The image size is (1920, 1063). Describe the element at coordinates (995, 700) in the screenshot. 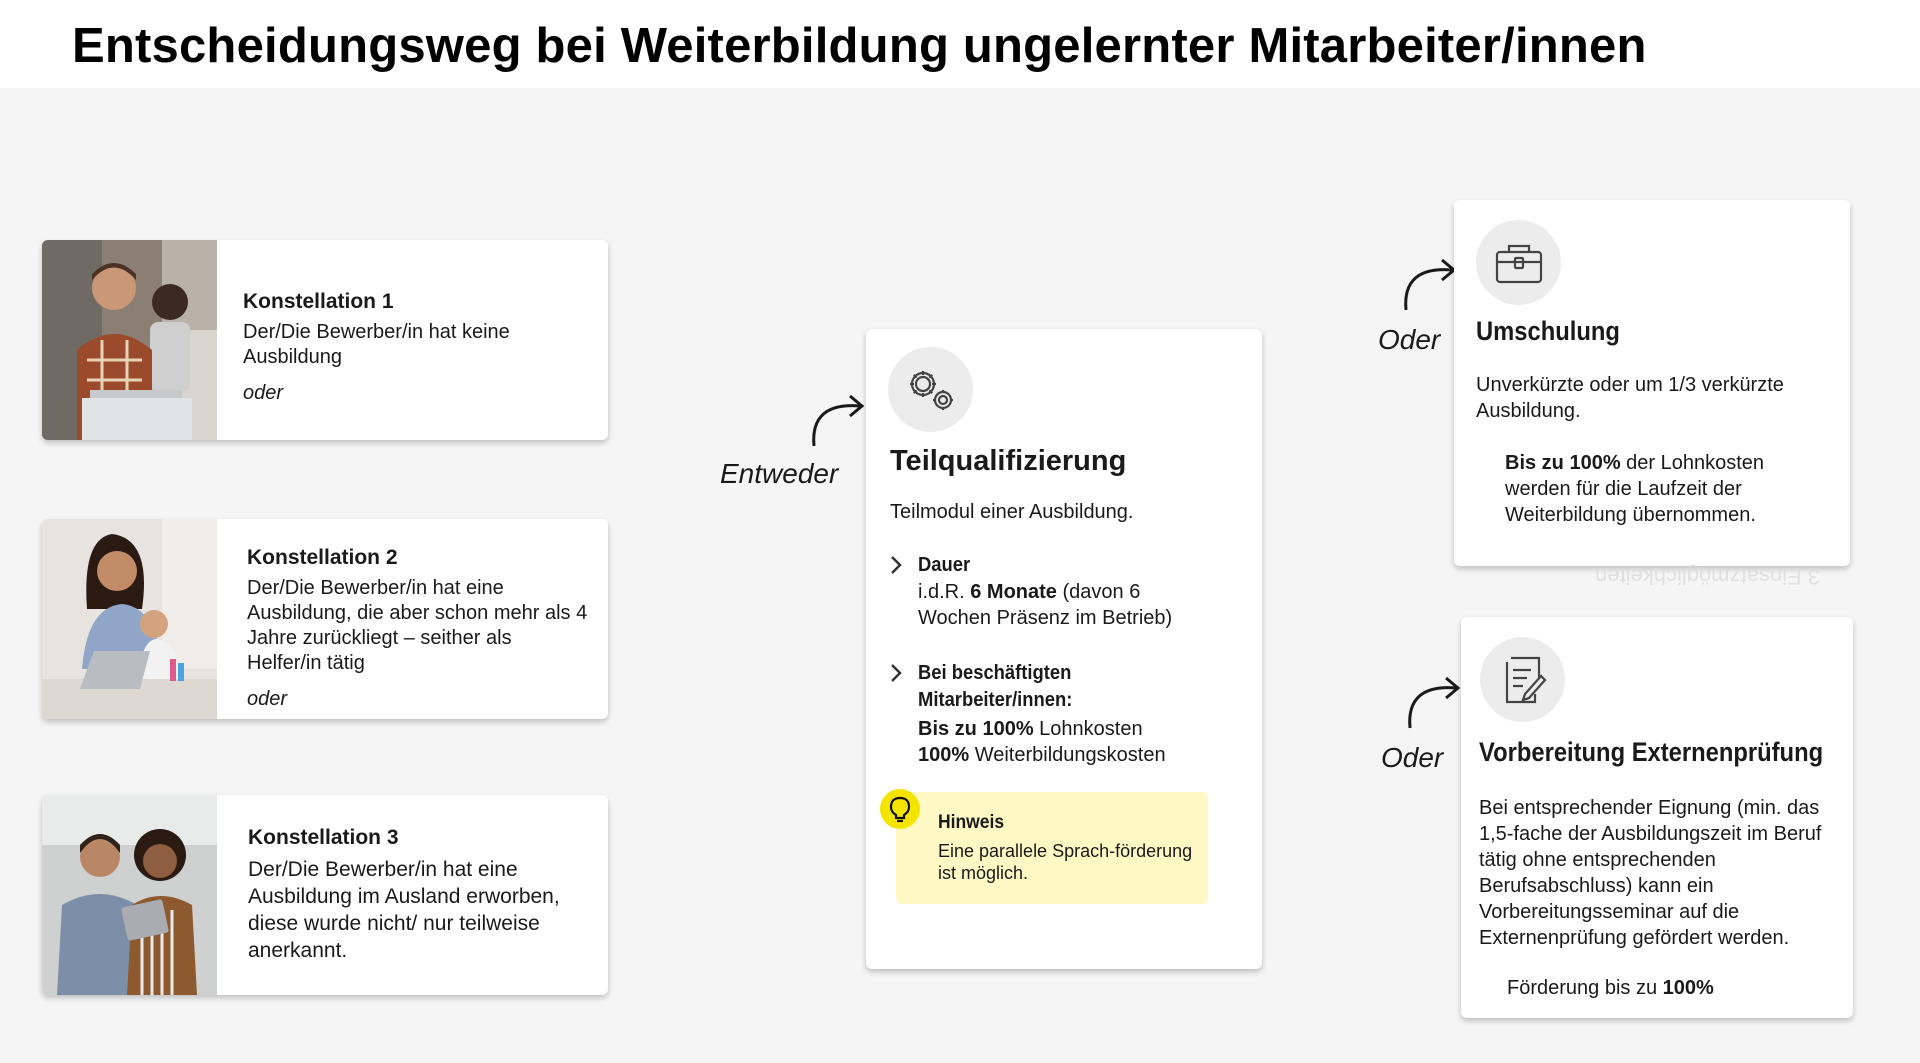

I see `beschaeftigte-heading-2: Mitarbeiter/innen:` at that location.